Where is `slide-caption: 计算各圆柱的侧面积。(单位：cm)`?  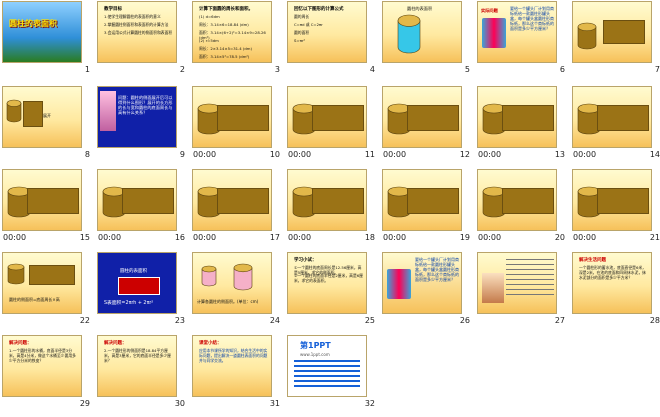
slide-caption: 计算各圆柱的侧面积。(单位：cm) is located at coordinates (228, 301).